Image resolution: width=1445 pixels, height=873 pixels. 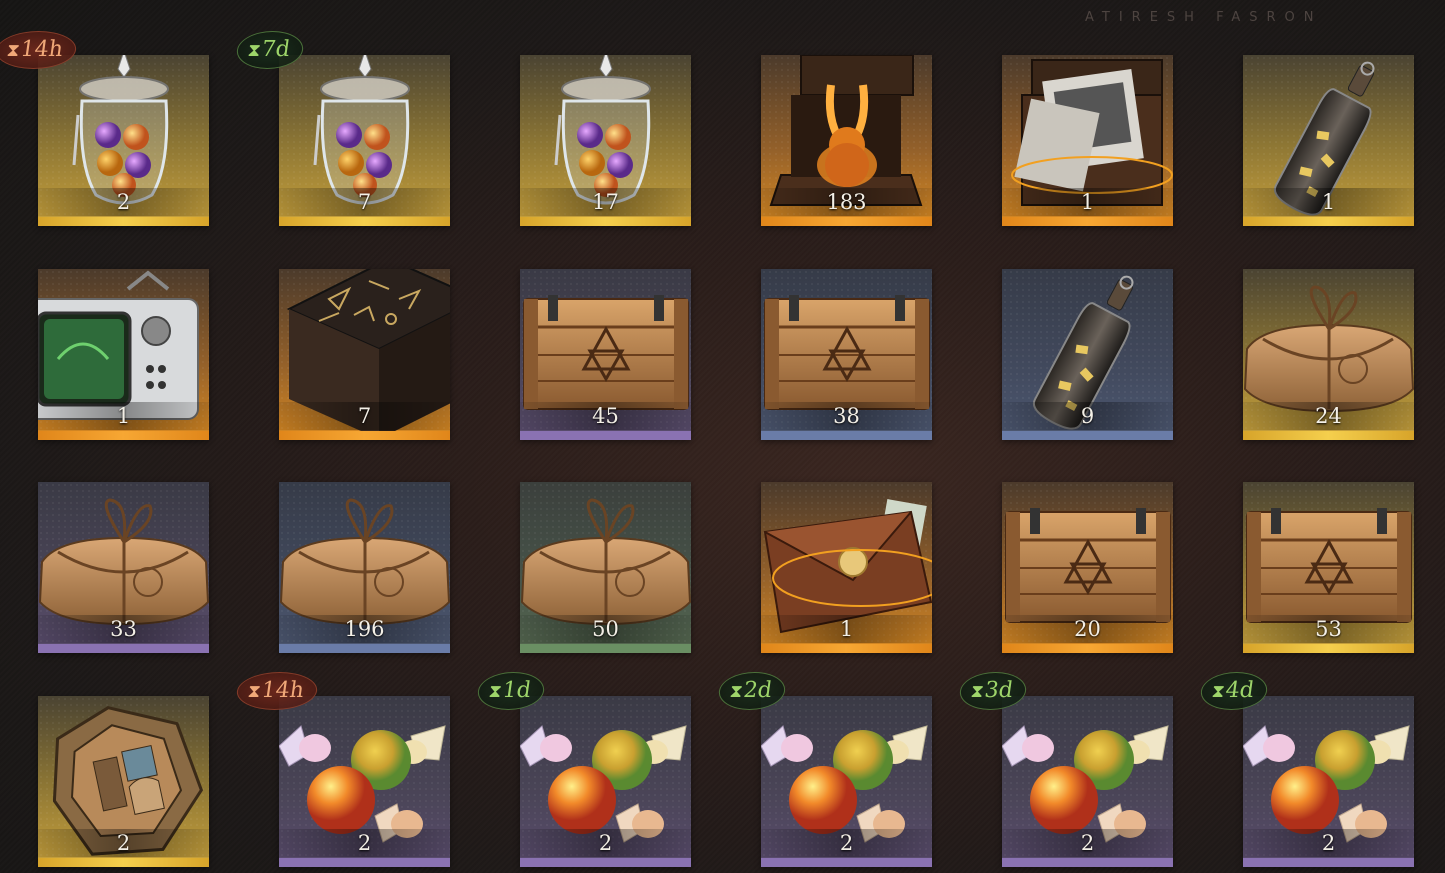 I want to click on inventory-item-paper-parcel: 196, so click(x=364, y=567).